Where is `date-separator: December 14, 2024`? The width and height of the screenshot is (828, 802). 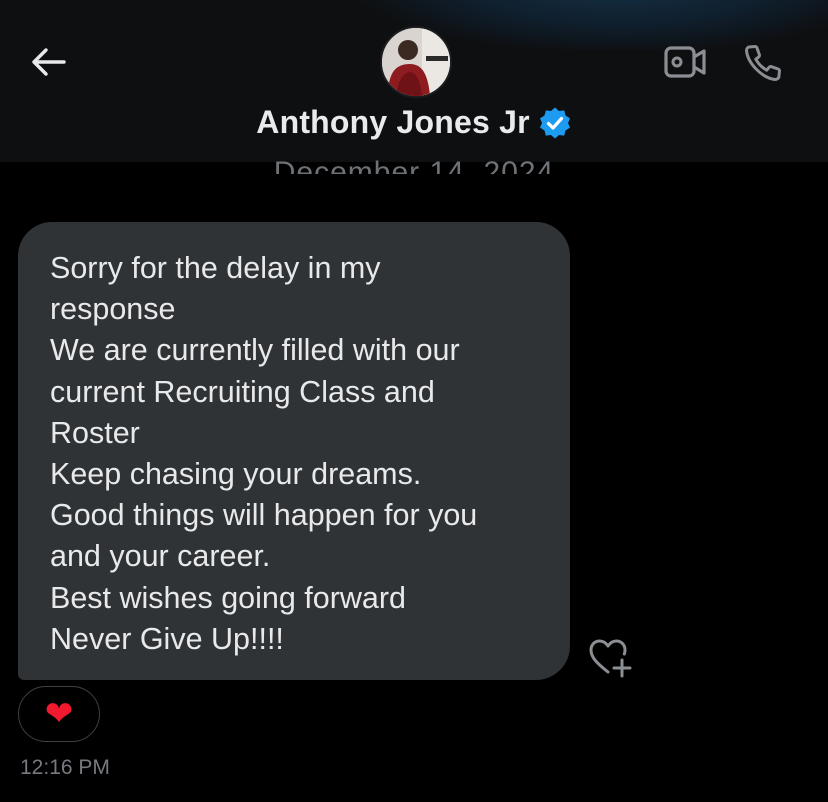
date-separator: December 14, 2024 is located at coordinates (414, 167).